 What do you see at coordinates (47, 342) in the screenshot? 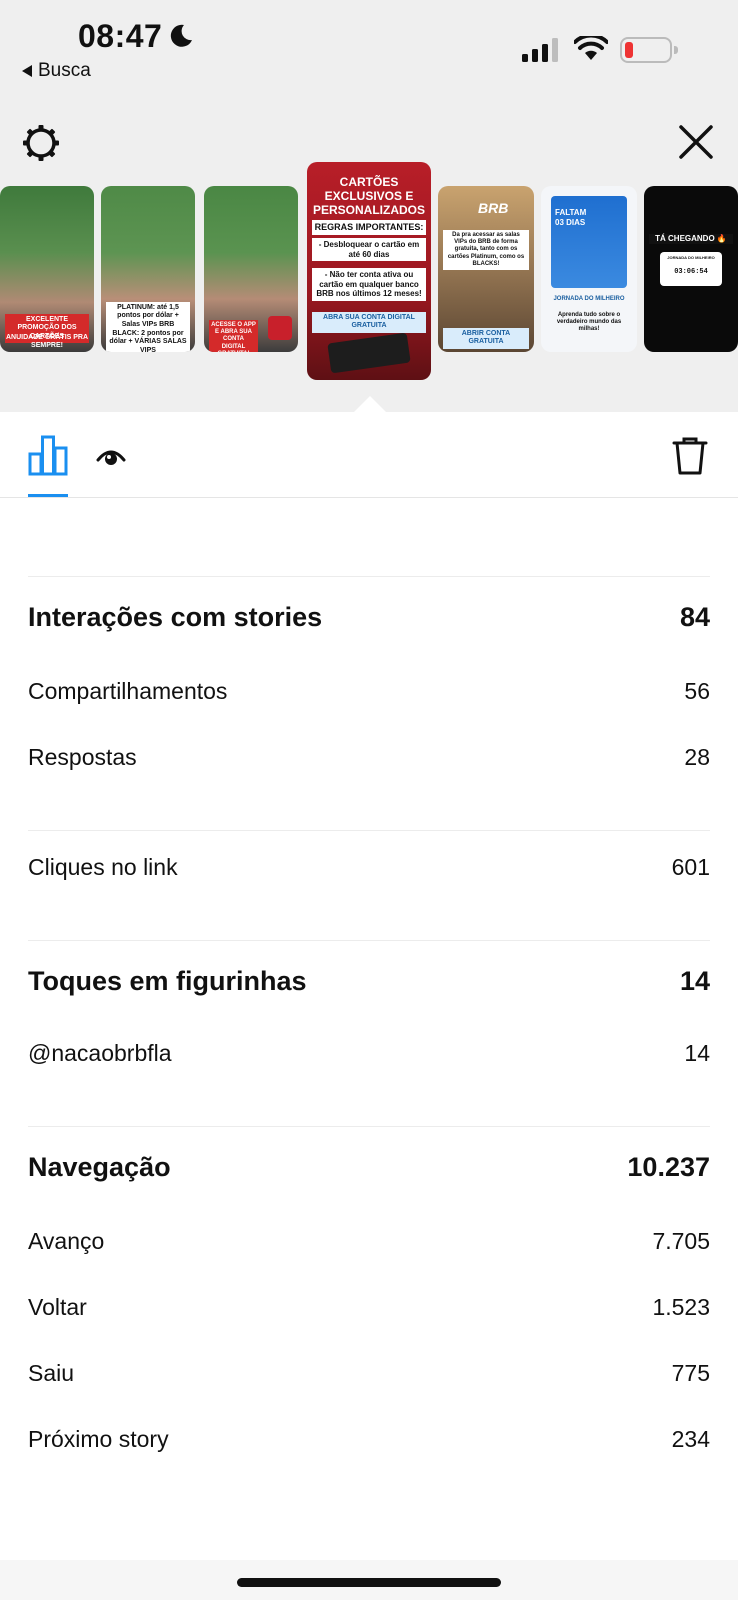
I see `story-caption: ANUIDADE GRÁTIS PRA SEMPRE!` at bounding box center [47, 342].